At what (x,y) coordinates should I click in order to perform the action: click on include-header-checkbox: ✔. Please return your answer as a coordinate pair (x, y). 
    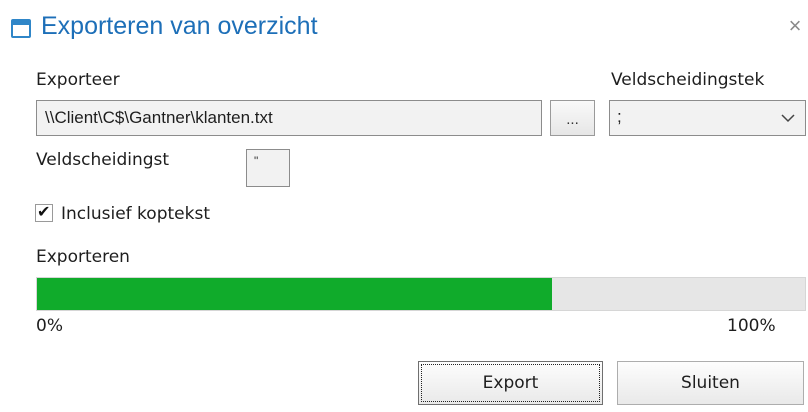
    Looking at the image, I should click on (44, 213).